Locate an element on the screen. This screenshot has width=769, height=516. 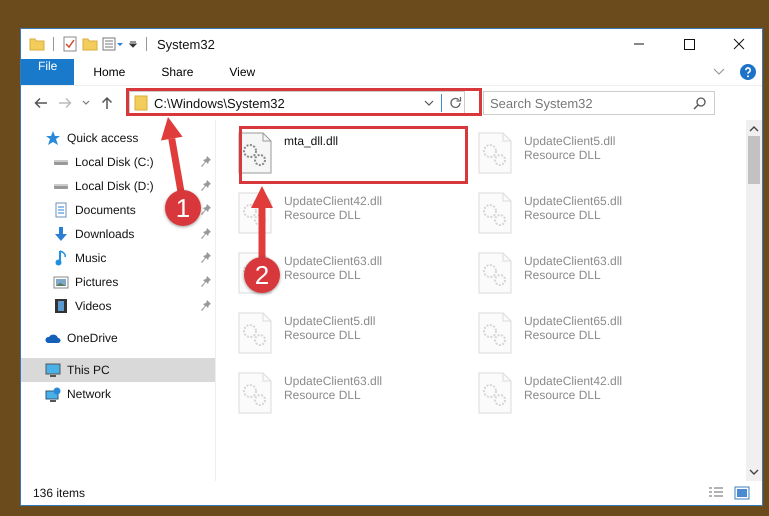
monitor-icon is located at coordinates (53, 370).